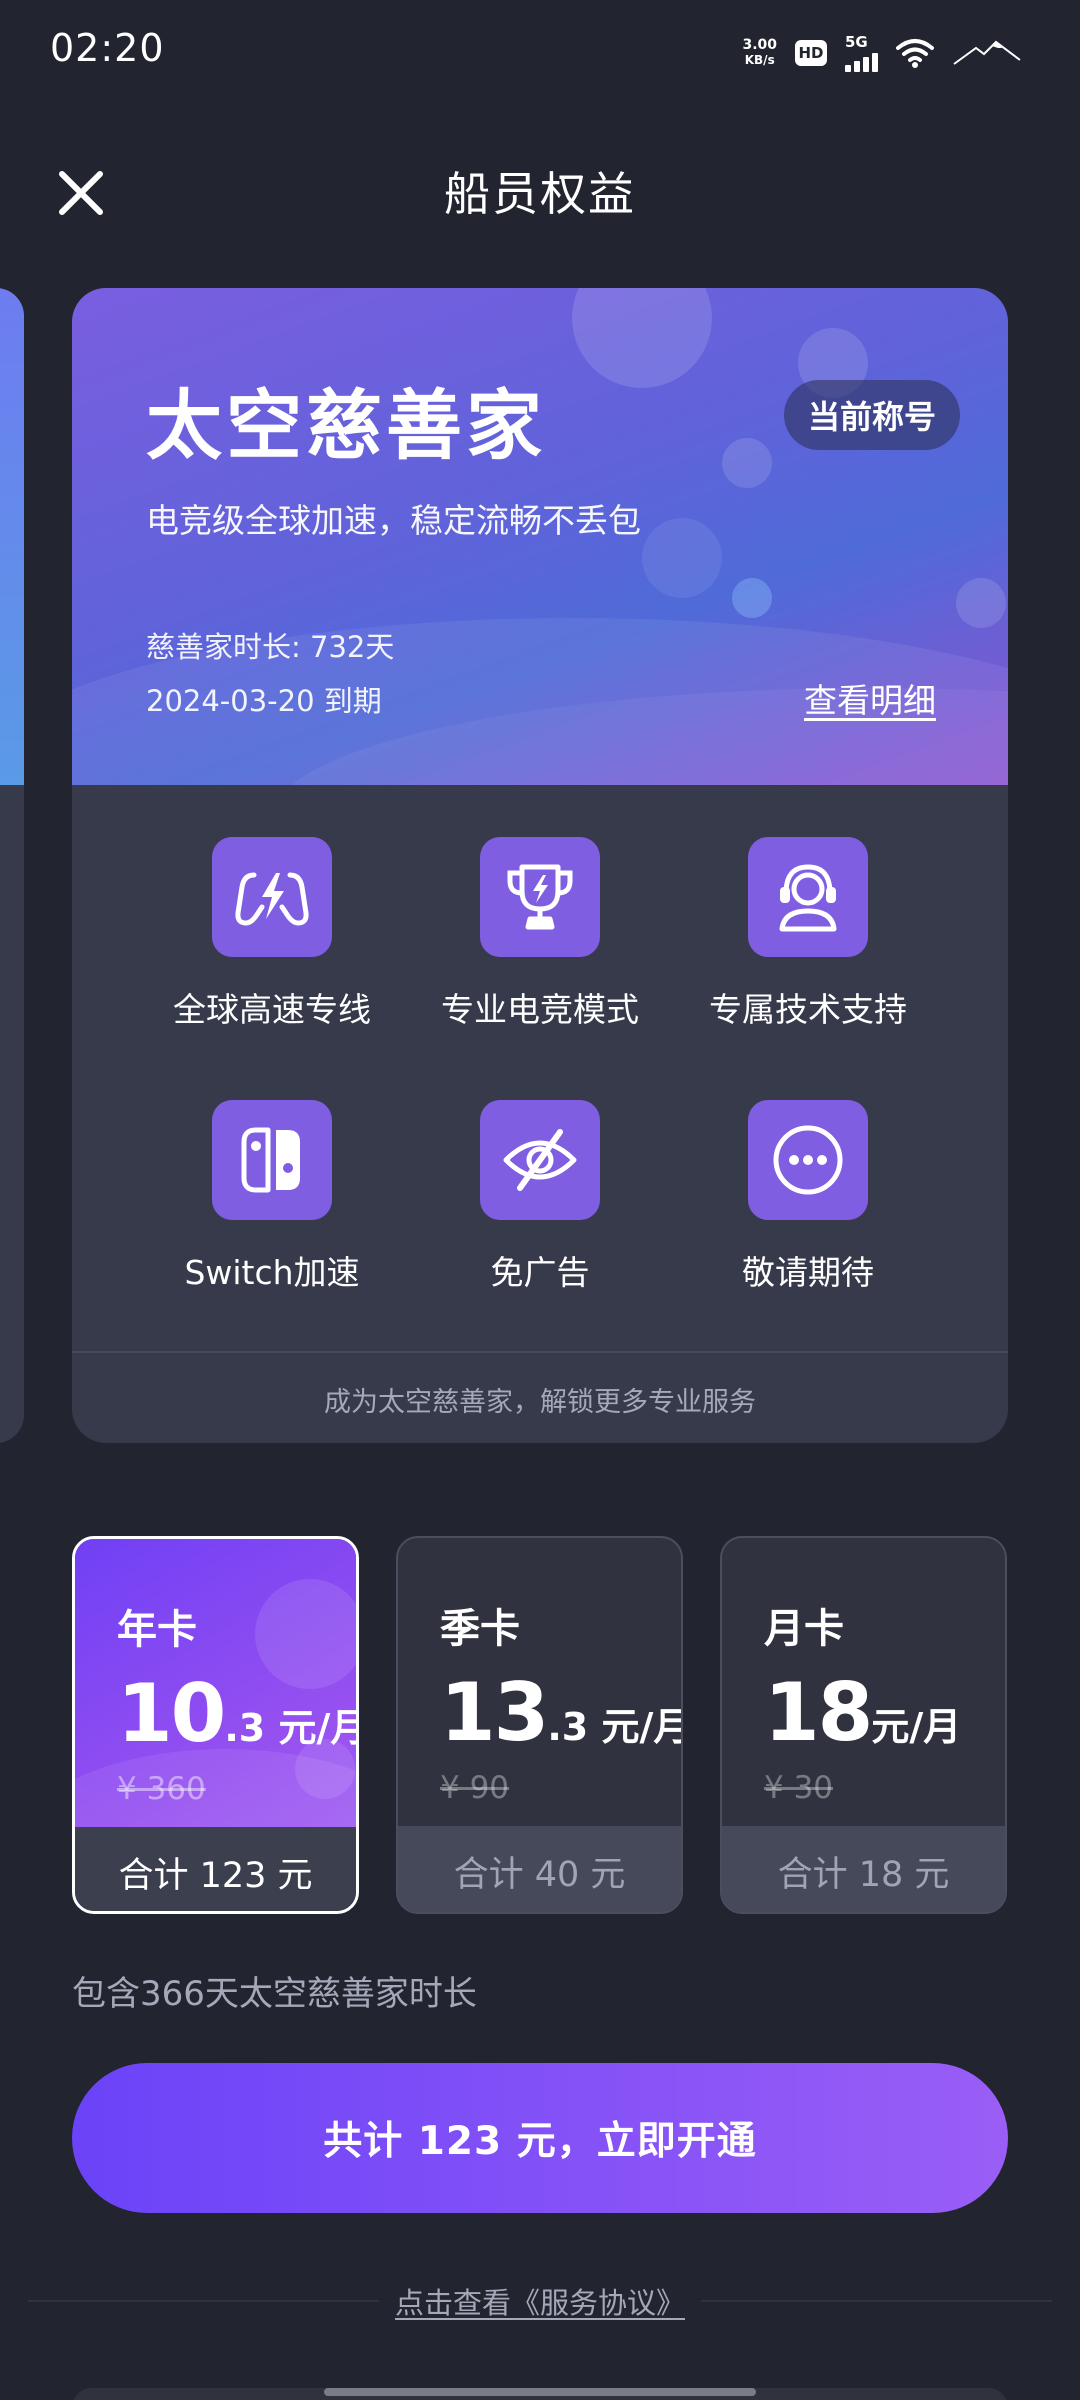 The image size is (1080, 2400). I want to click on eye-off-icon, so click(540, 1160).